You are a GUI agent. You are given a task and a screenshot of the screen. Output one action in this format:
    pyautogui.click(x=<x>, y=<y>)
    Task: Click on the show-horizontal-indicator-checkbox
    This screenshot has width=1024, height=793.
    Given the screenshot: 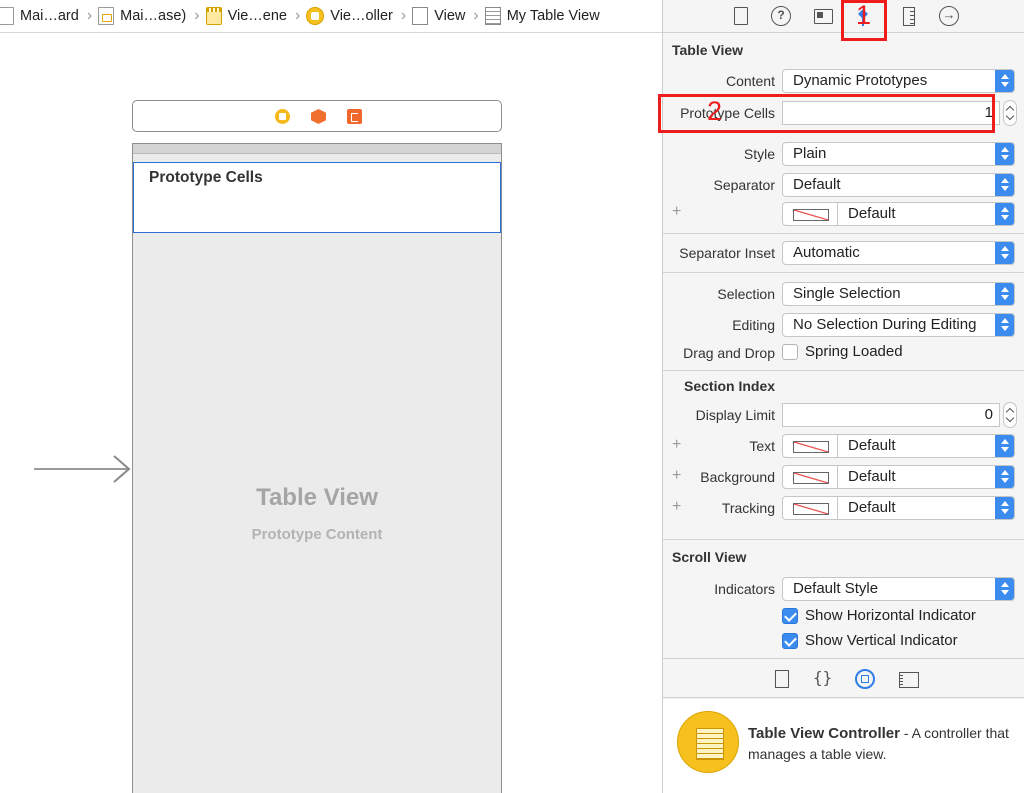 What is the action you would take?
    pyautogui.click(x=790, y=616)
    